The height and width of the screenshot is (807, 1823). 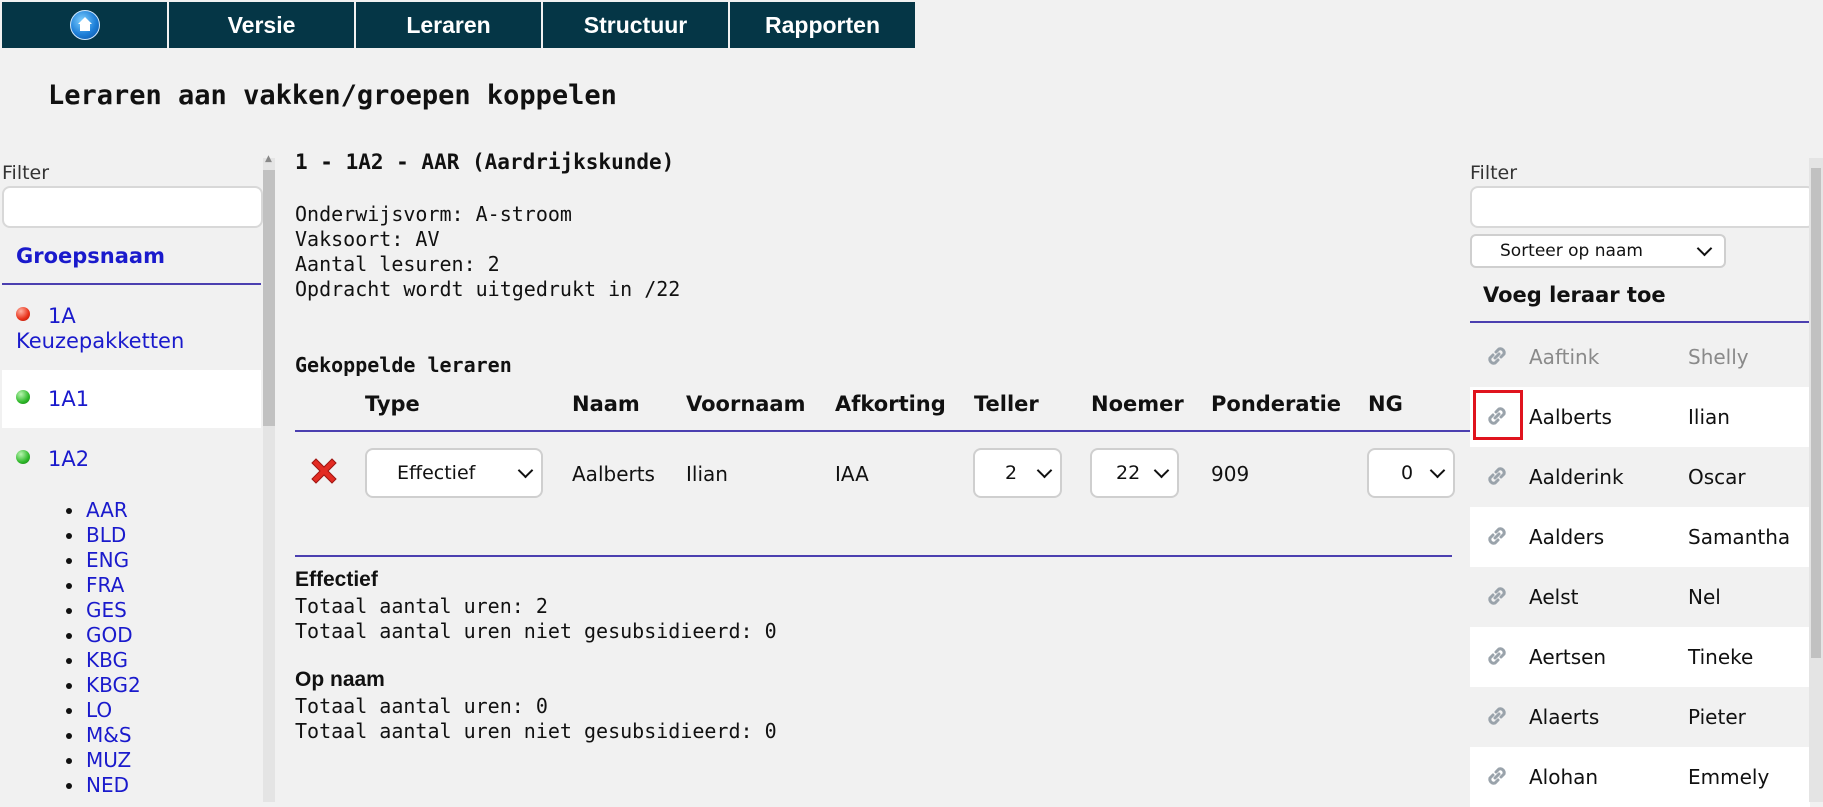 I want to click on add-teacher-divider, so click(x=1640, y=322).